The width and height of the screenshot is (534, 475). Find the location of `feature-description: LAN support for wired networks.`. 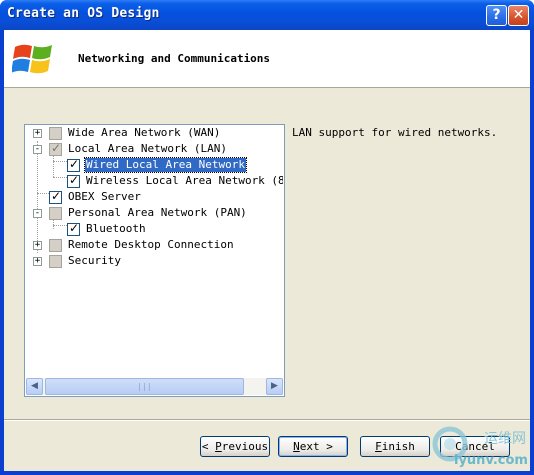

feature-description: LAN support for wired networks. is located at coordinates (395, 132).